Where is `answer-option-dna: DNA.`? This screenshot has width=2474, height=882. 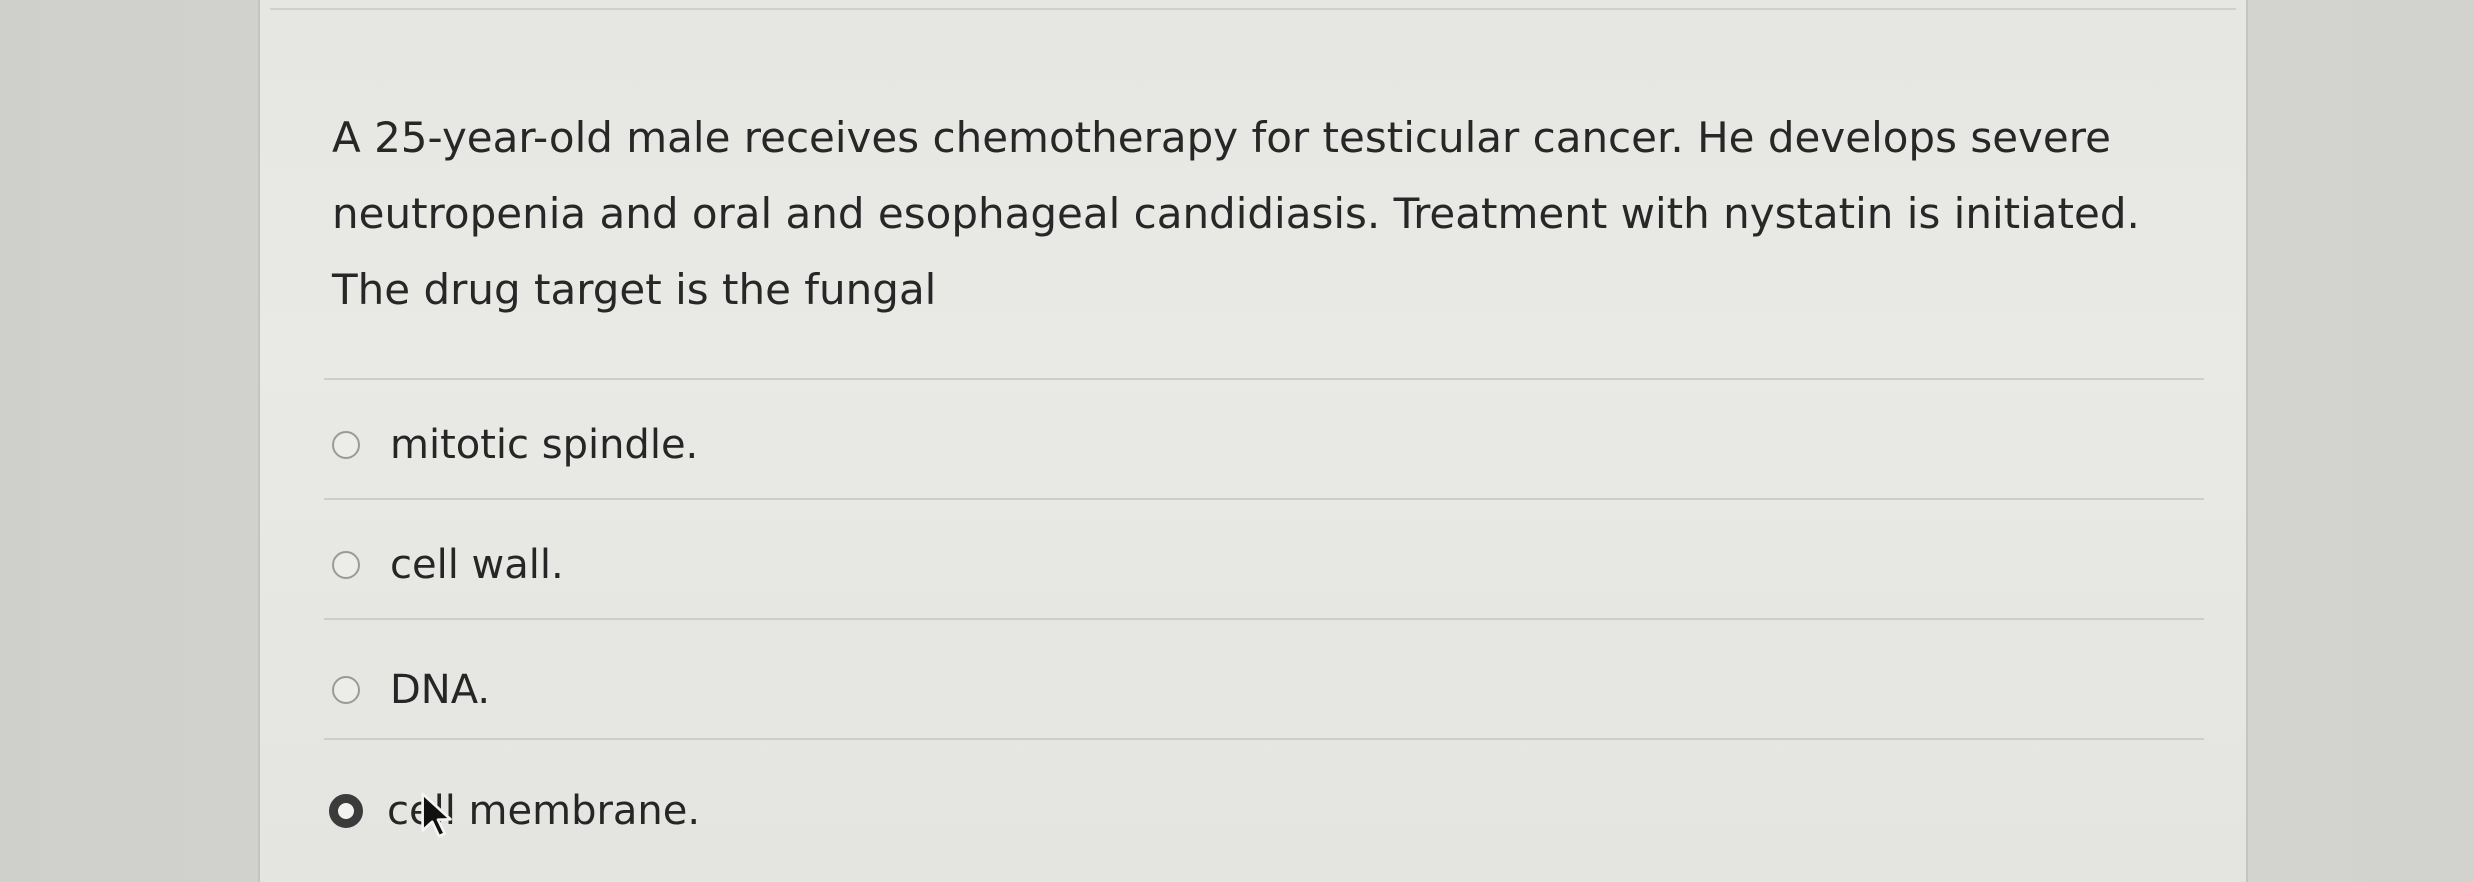
answer-option-dna: DNA. is located at coordinates (411, 690).